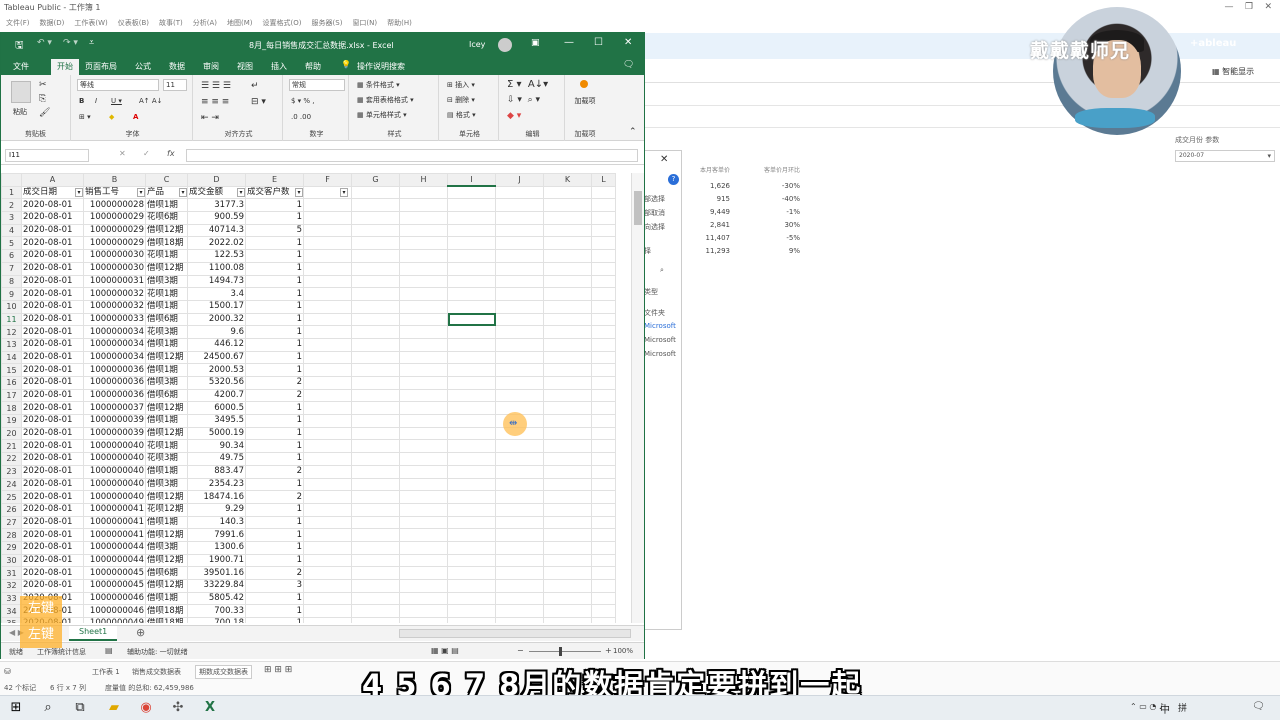  Describe the element at coordinates (143, 66) in the screenshot. I see `ribbon-tab: 公式` at that location.